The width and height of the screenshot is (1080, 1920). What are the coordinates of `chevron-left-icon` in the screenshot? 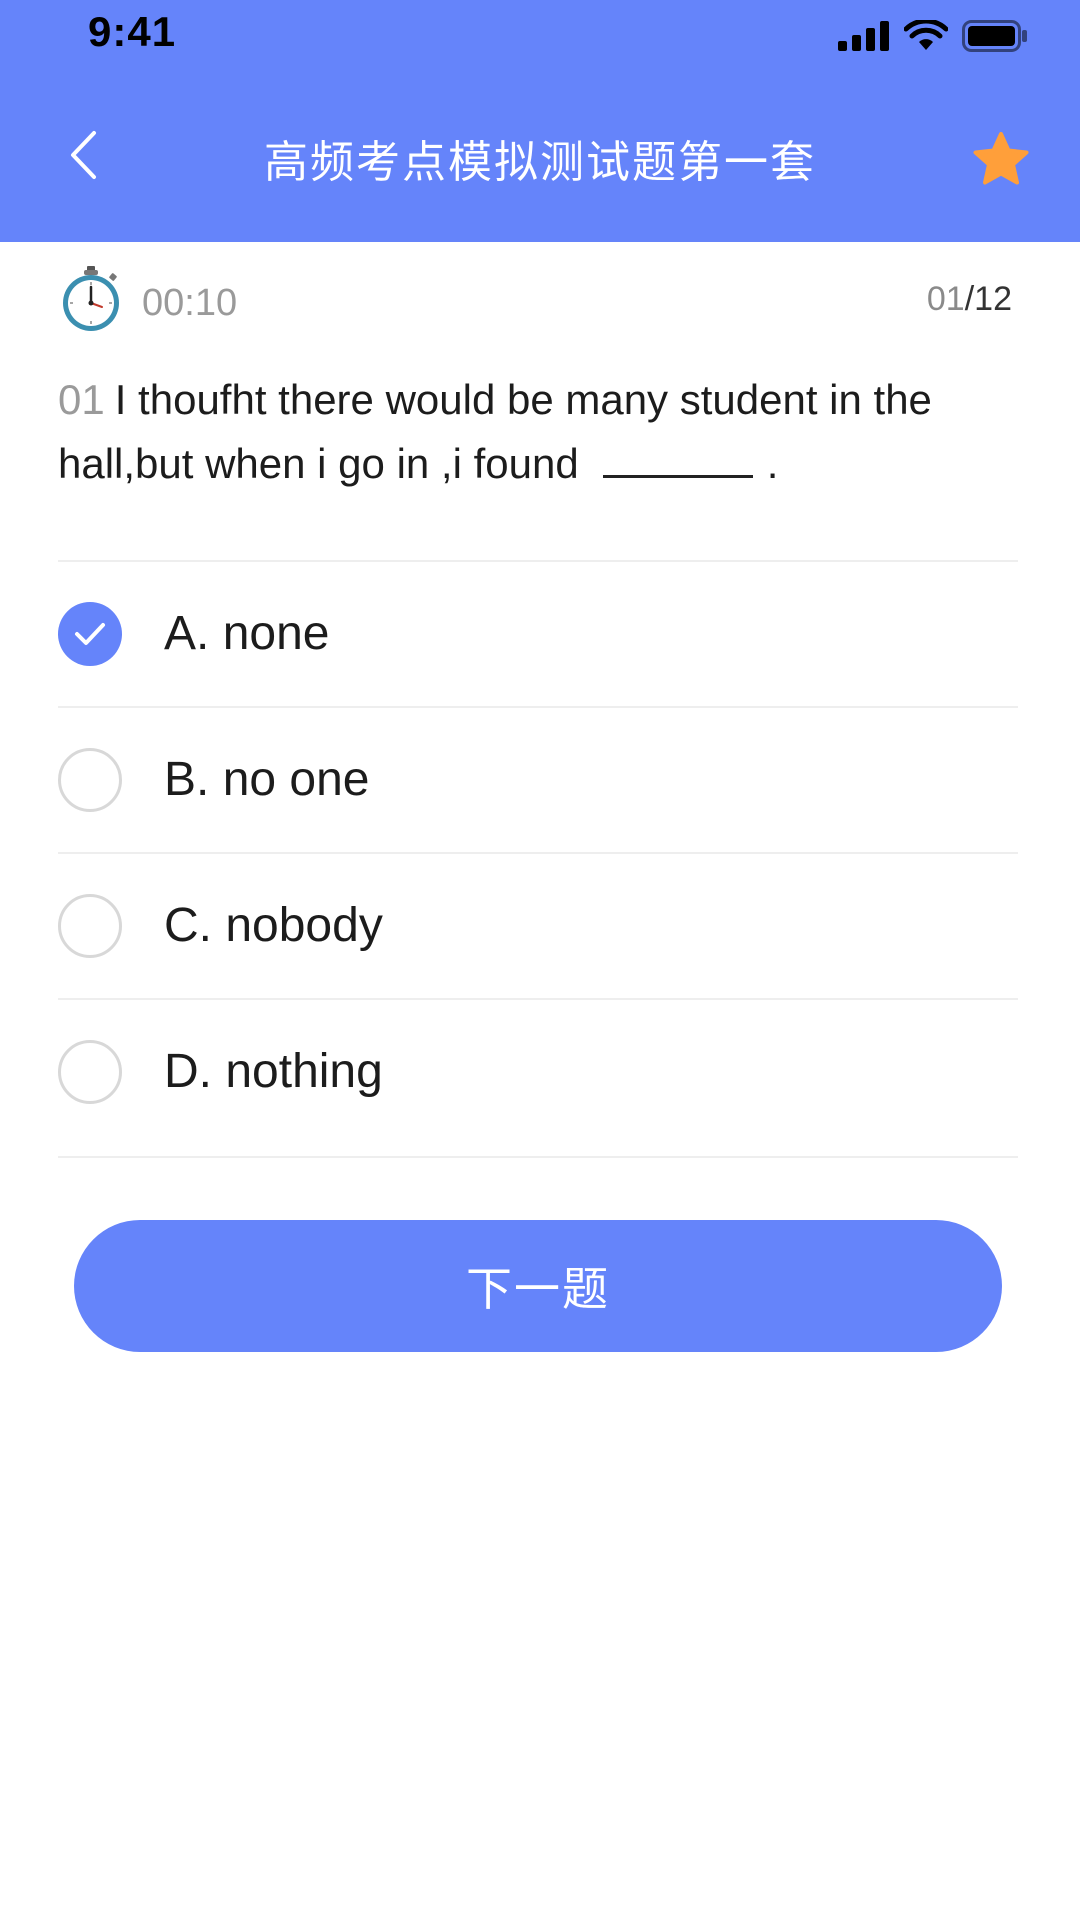 It's located at (83, 155).